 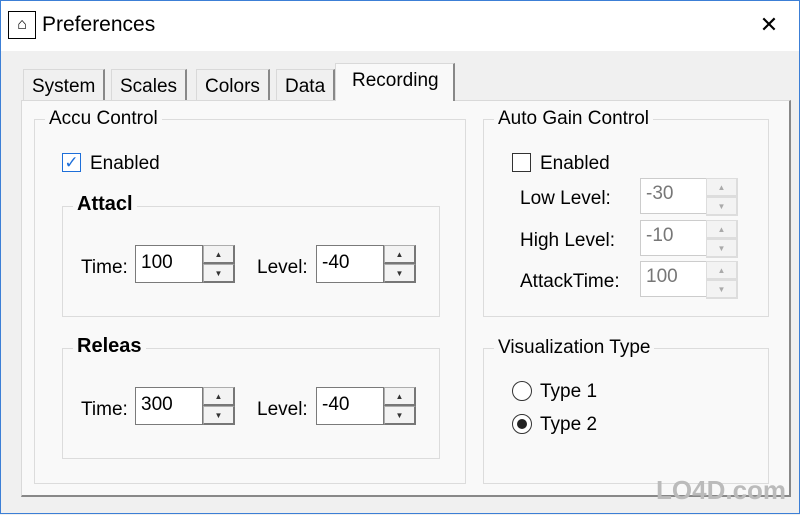 What do you see at coordinates (103, 119) in the screenshot?
I see `group-label: Accu Control` at bounding box center [103, 119].